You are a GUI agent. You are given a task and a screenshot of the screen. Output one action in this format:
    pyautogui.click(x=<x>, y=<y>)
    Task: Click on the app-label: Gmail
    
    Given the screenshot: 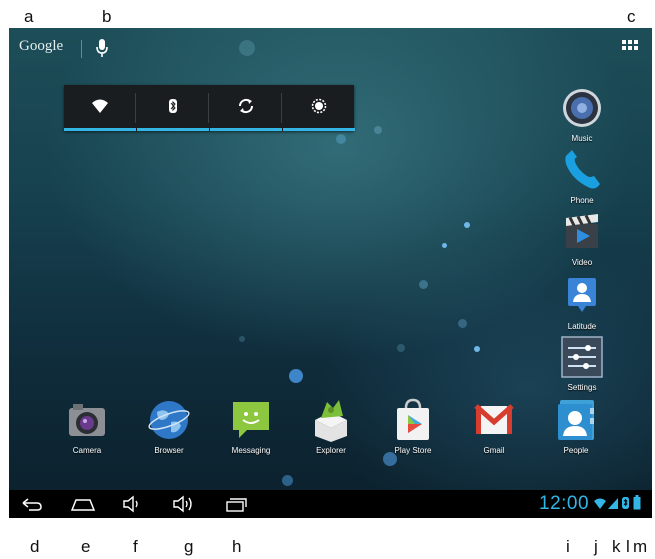 What is the action you would take?
    pyautogui.click(x=494, y=450)
    